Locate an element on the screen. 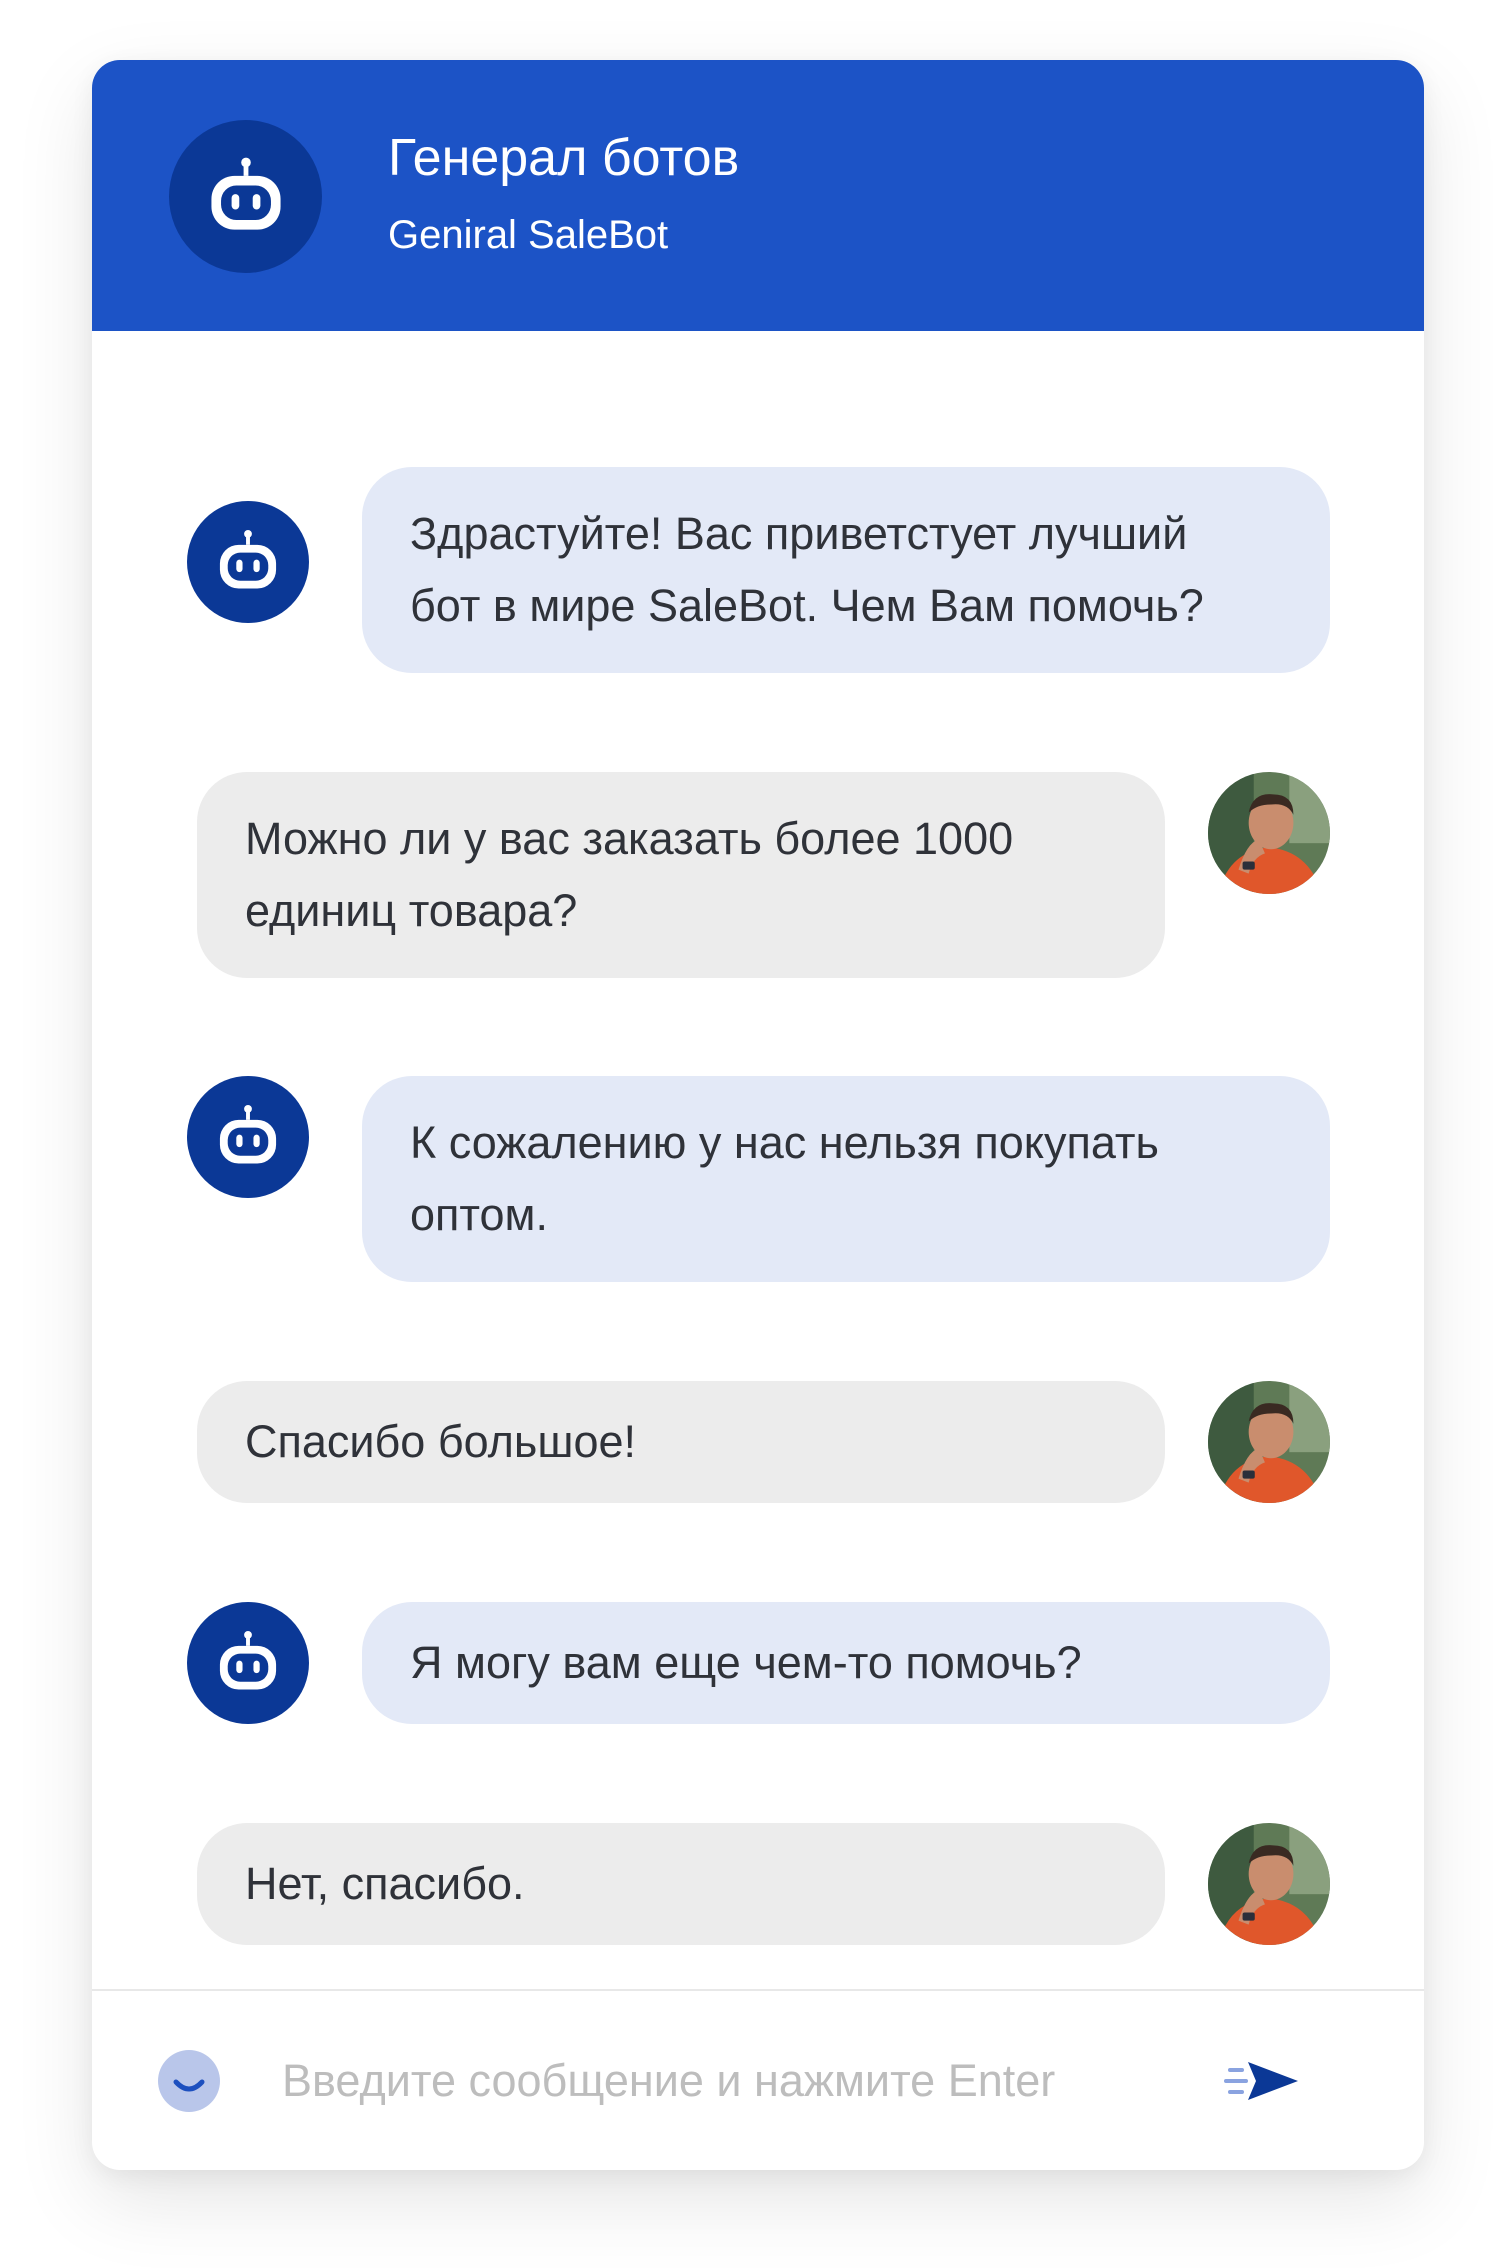  message-text: единиц товара? is located at coordinates (411, 910).